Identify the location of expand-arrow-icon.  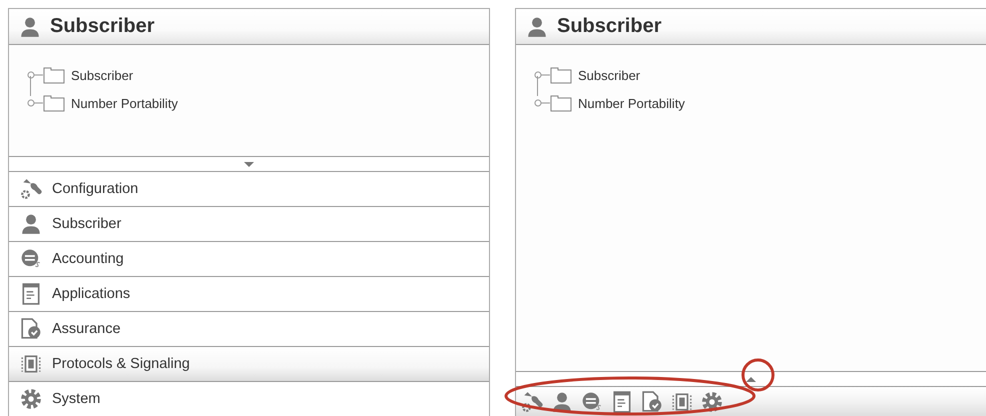
(751, 379).